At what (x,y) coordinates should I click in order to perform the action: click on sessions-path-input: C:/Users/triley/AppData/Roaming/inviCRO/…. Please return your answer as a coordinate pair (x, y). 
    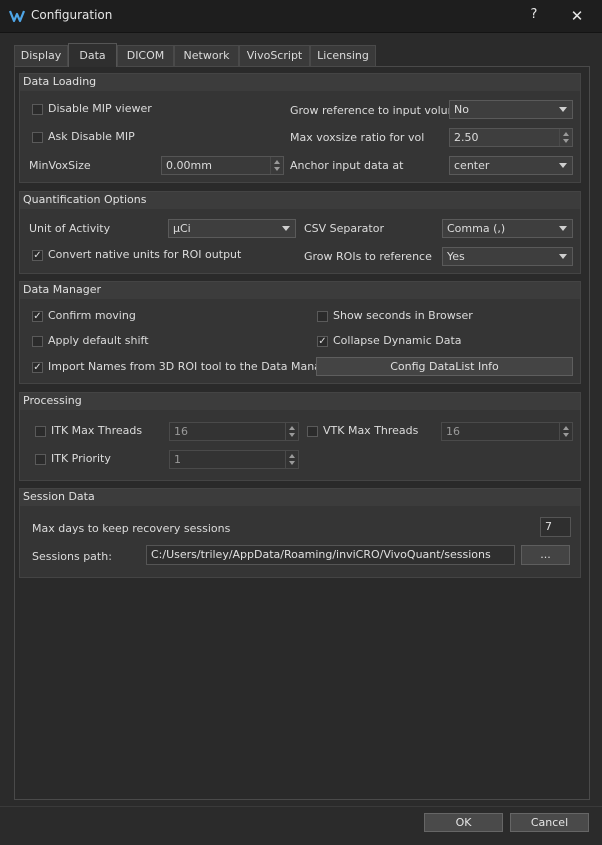
    Looking at the image, I should click on (330, 555).